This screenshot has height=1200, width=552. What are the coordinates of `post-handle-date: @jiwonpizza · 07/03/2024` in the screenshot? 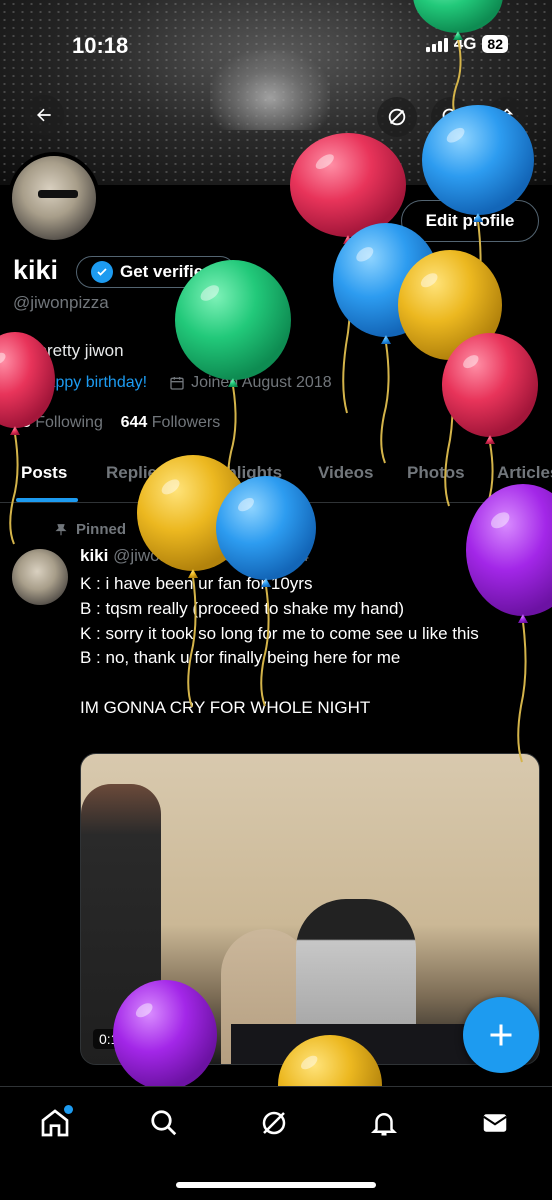 It's located at (211, 555).